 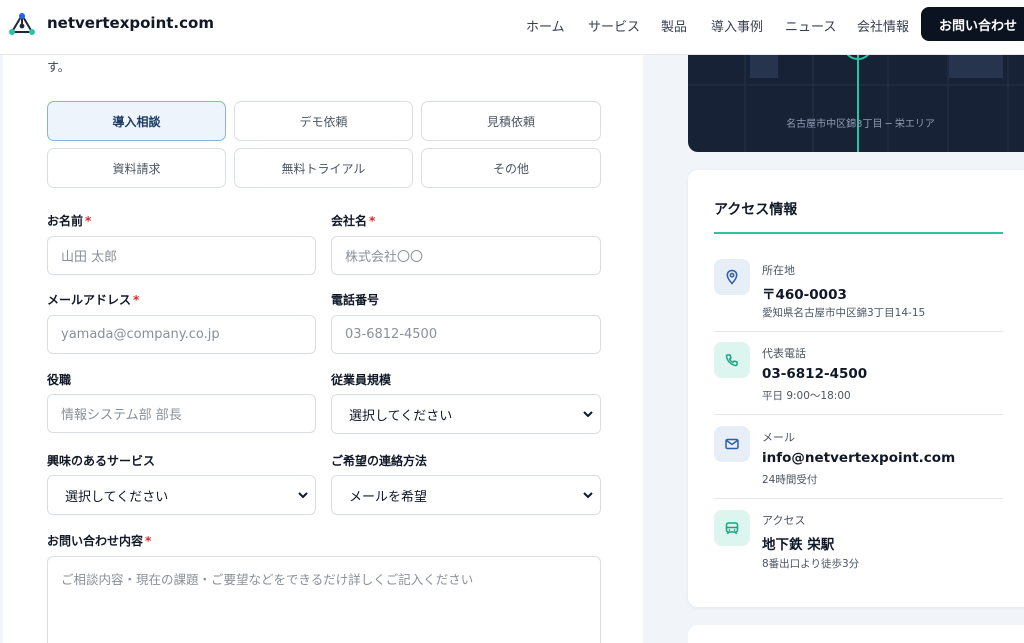 I want to click on type-trial-button: 無料トライアル, so click(x=323, y=168).